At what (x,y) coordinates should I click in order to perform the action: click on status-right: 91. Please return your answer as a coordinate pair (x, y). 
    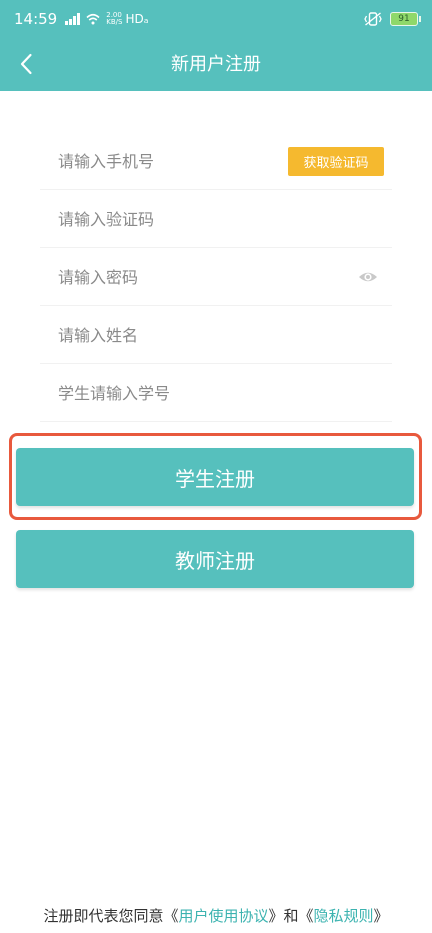
    Looking at the image, I should click on (392, 19).